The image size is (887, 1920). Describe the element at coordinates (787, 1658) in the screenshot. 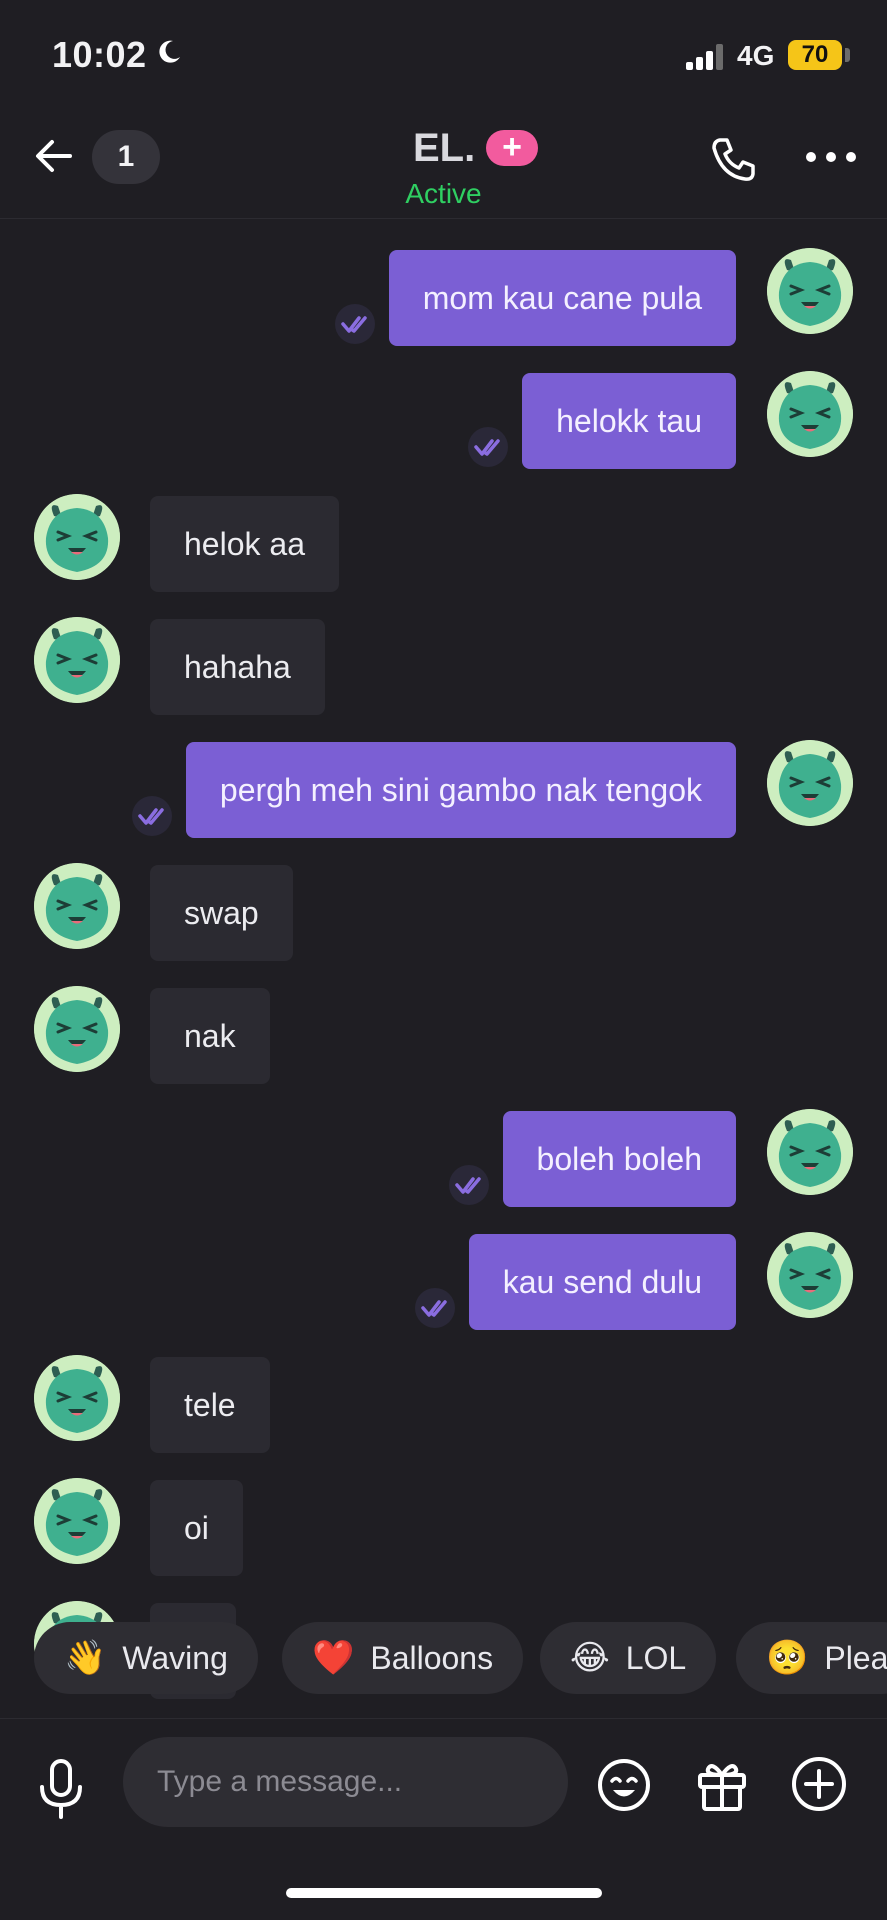

I see `reaction-emoji: 🥺` at that location.